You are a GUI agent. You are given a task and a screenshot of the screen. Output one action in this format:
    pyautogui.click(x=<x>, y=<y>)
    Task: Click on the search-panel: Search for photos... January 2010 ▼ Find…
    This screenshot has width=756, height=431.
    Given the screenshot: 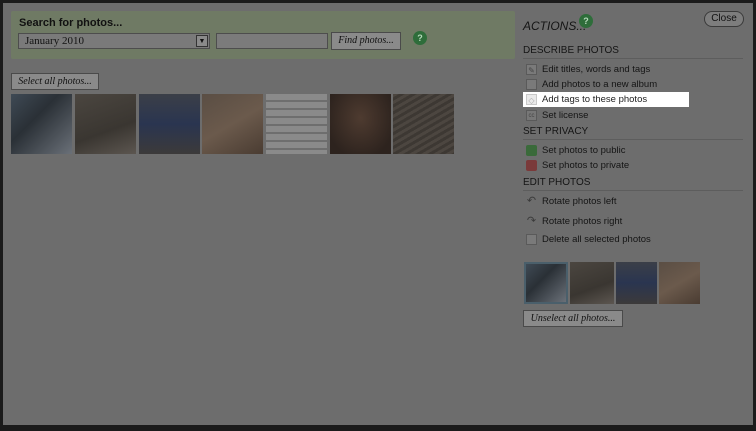 What is the action you would take?
    pyautogui.click(x=263, y=35)
    